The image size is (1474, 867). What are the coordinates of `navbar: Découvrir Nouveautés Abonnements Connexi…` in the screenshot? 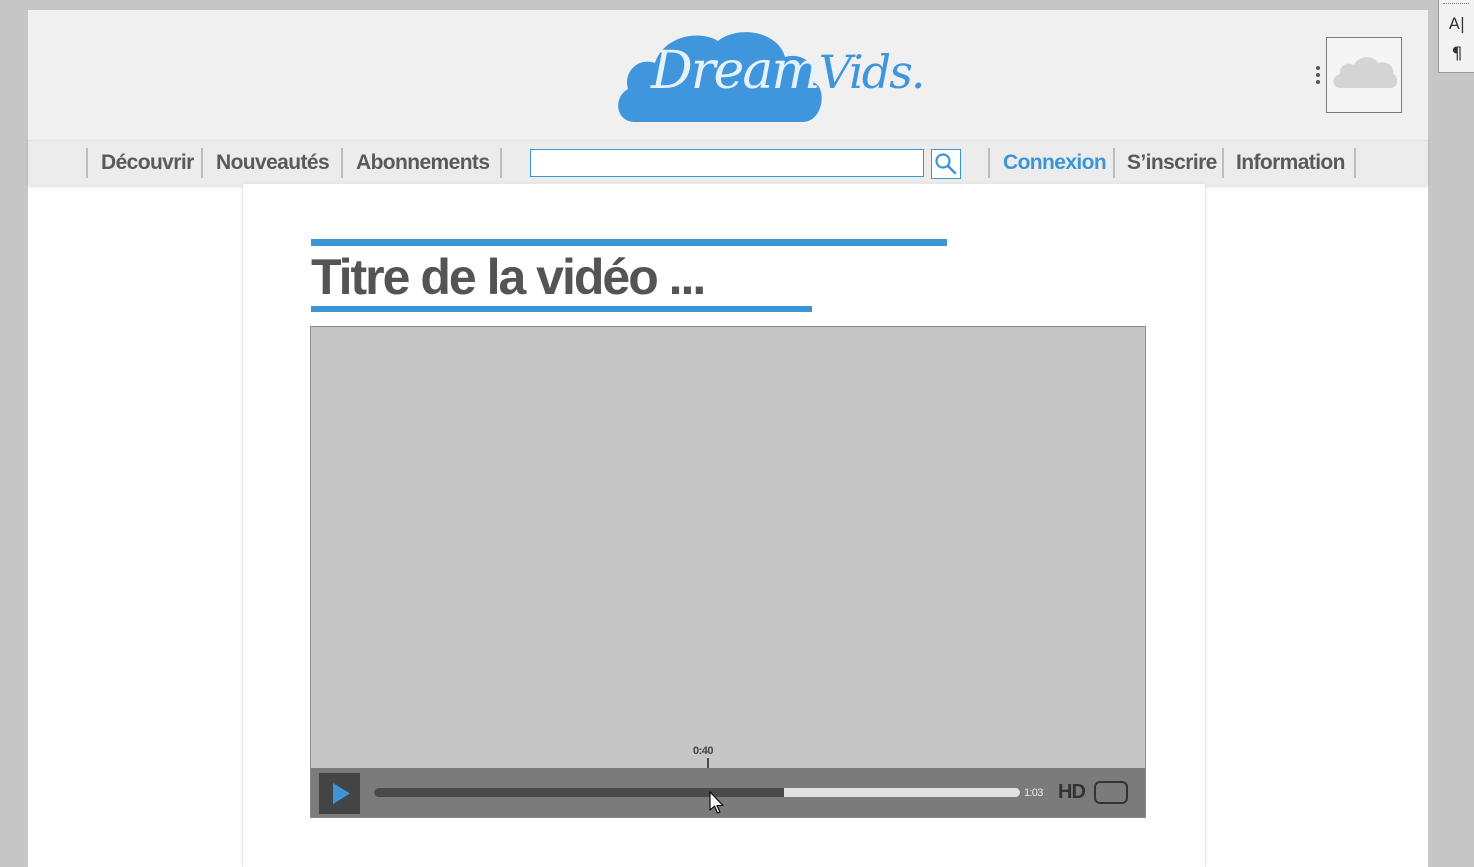 It's located at (728, 162).